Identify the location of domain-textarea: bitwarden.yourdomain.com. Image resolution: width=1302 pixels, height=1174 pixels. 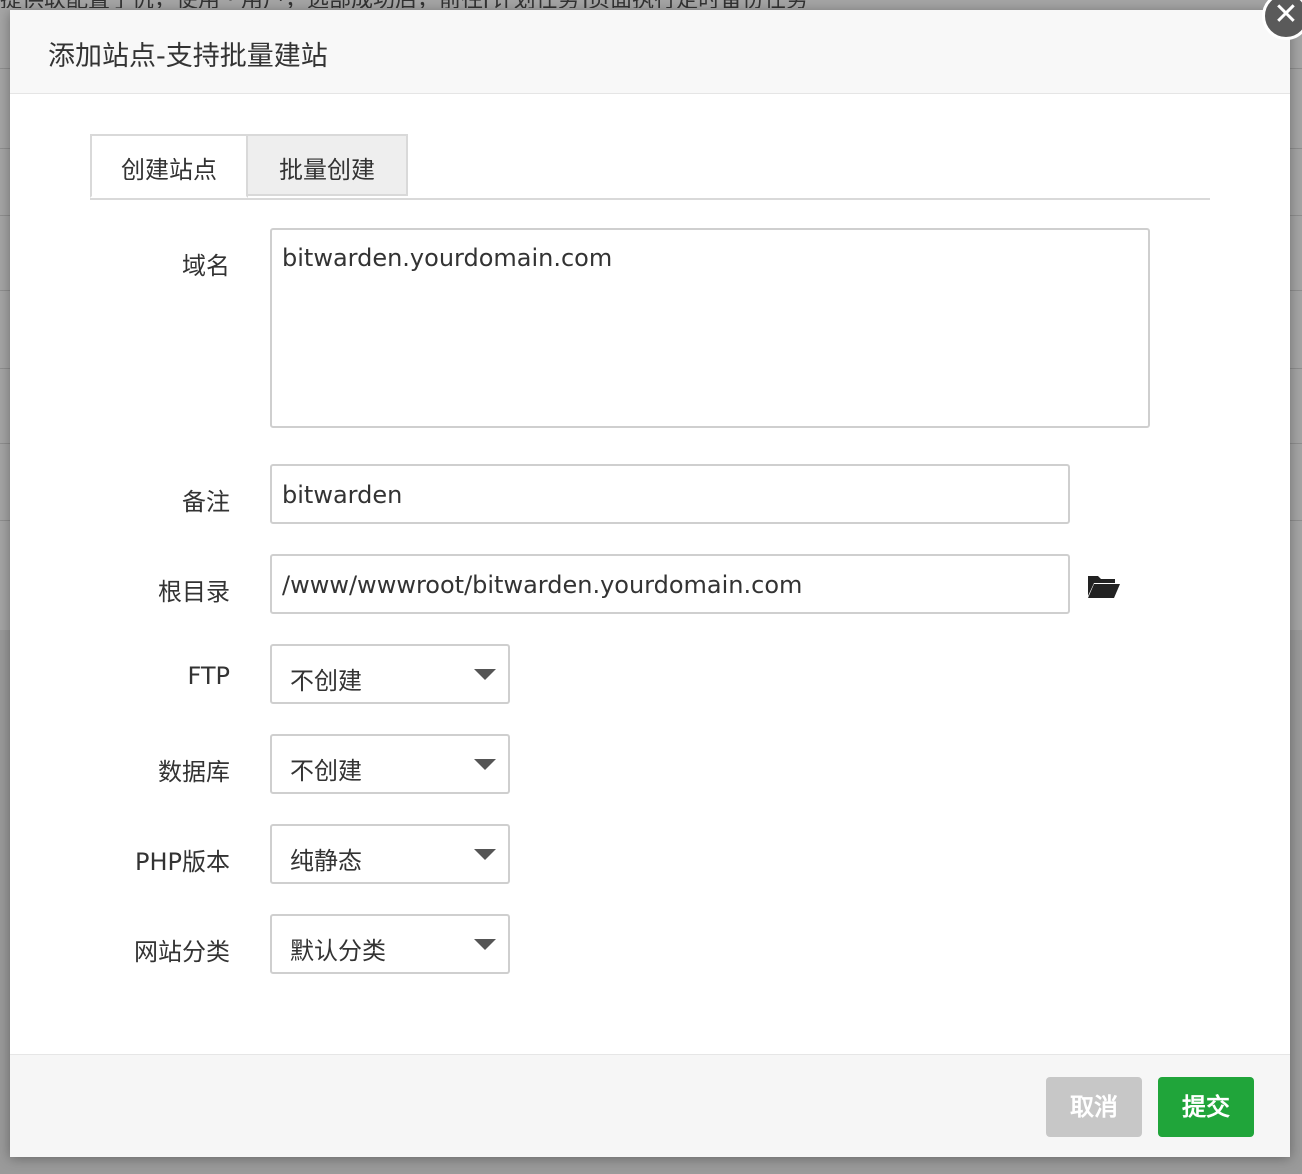
(710, 328).